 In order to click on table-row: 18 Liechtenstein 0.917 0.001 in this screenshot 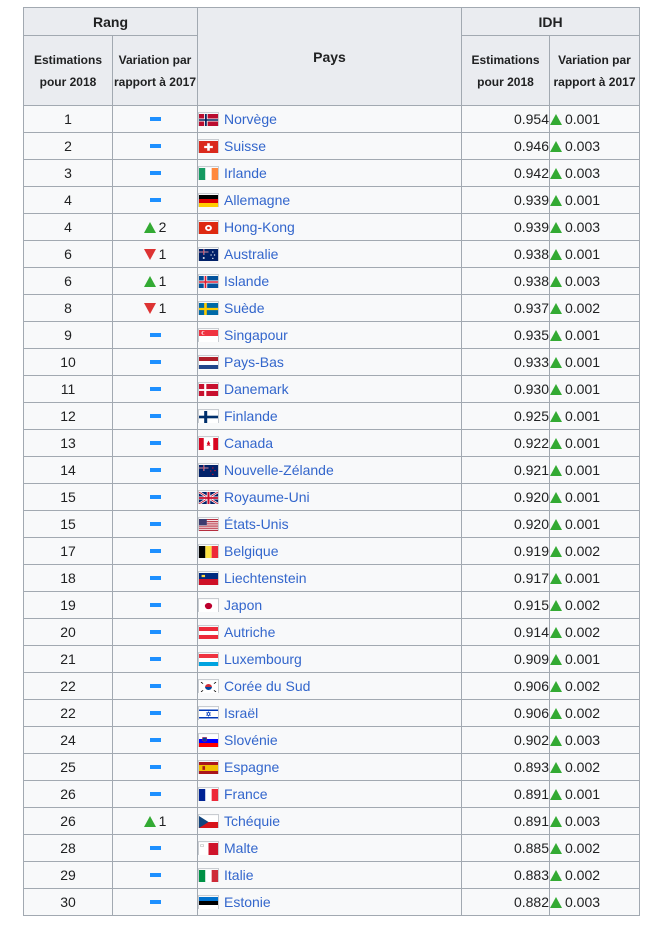, I will do `click(331, 578)`.